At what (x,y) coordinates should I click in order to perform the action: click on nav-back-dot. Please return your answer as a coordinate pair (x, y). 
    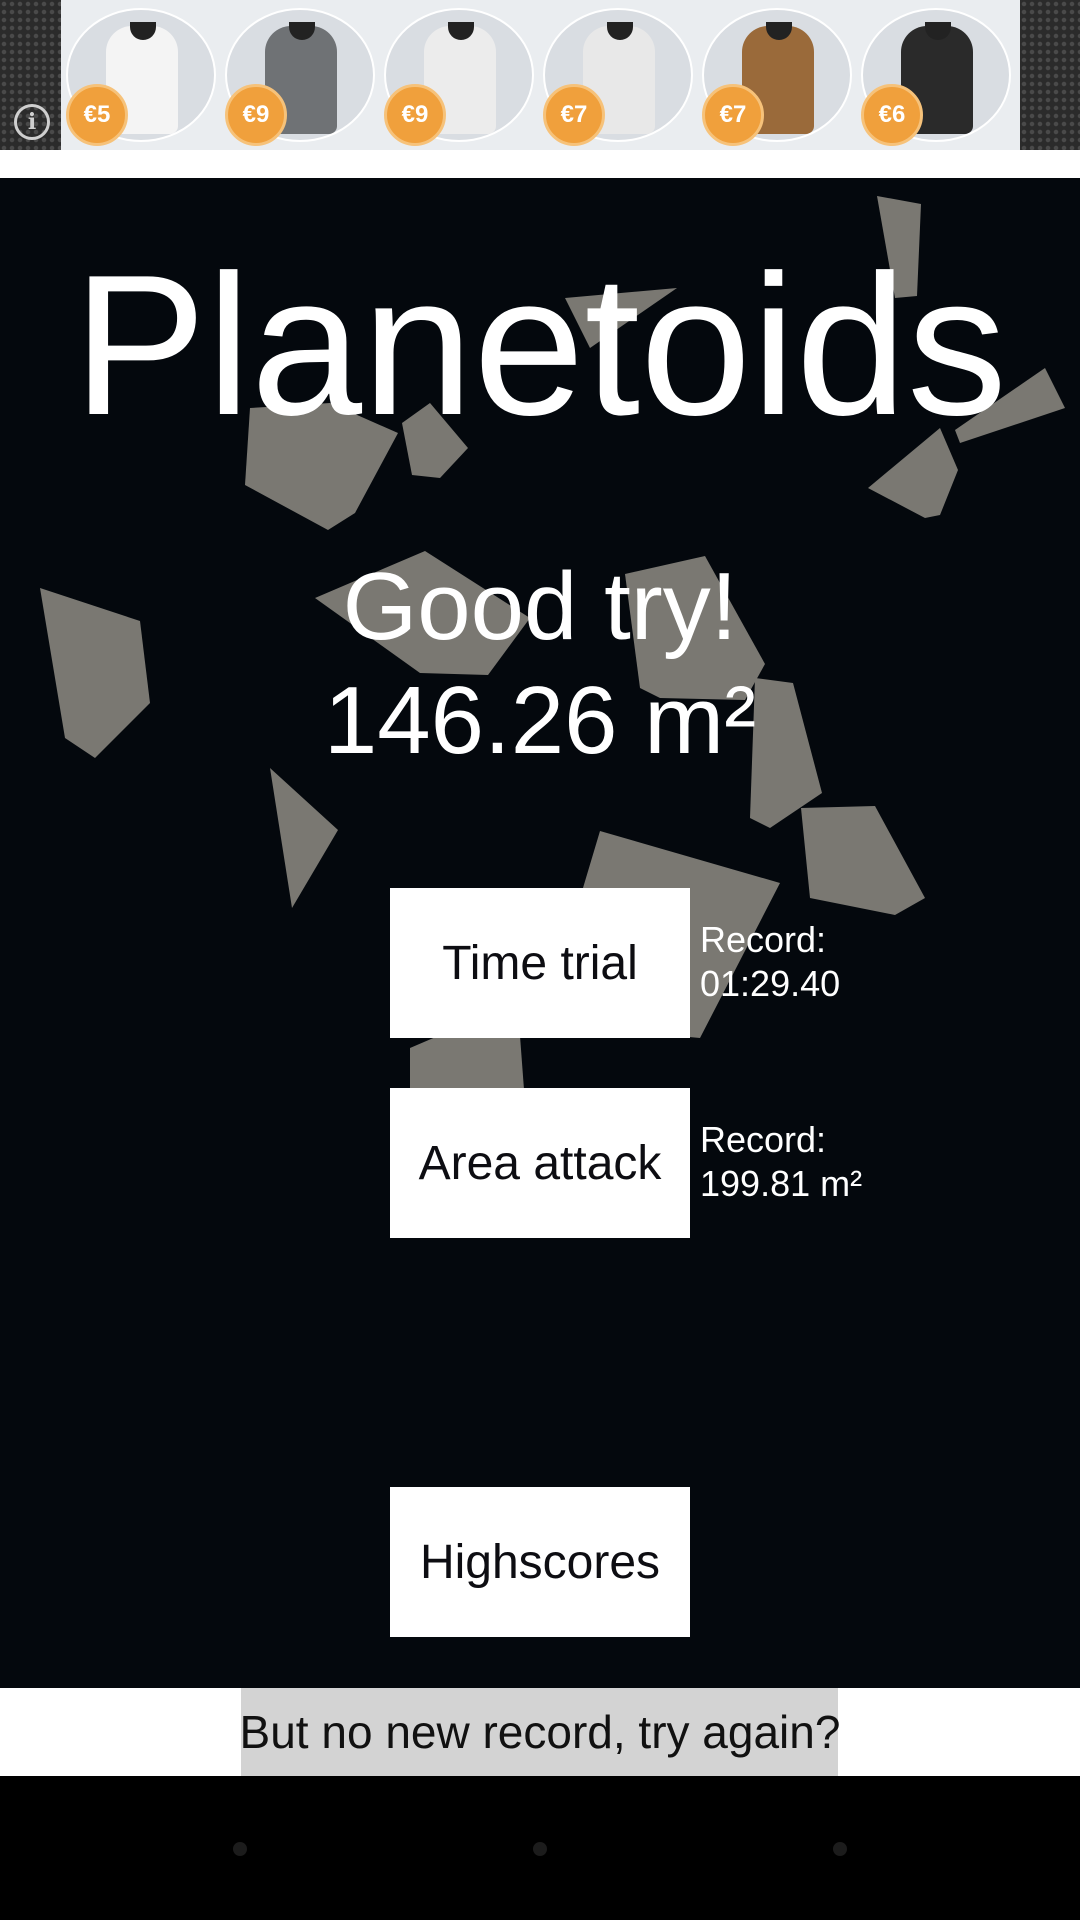
    Looking at the image, I should click on (240, 1849).